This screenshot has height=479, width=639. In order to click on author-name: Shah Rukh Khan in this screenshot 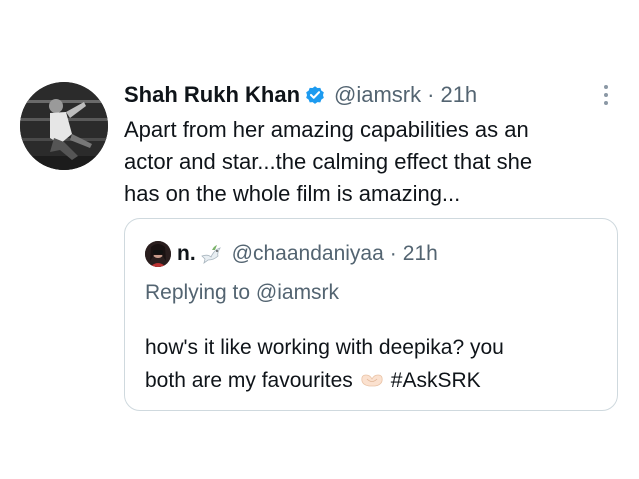, I will do `click(212, 95)`.